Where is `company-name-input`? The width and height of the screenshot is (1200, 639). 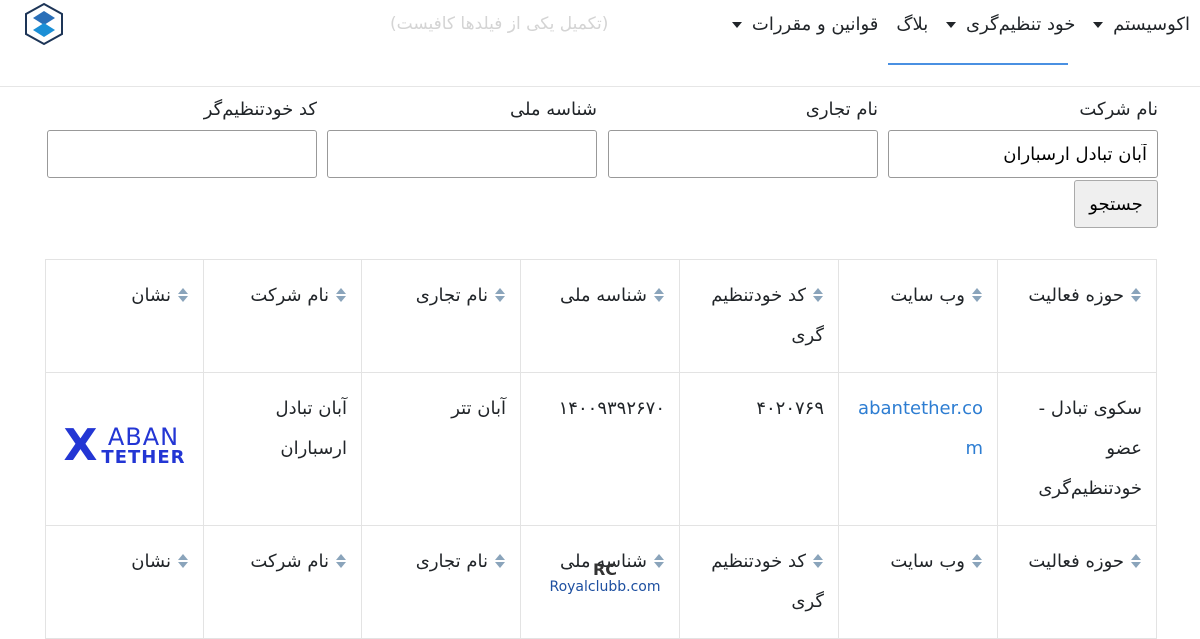 company-name-input is located at coordinates (1023, 154).